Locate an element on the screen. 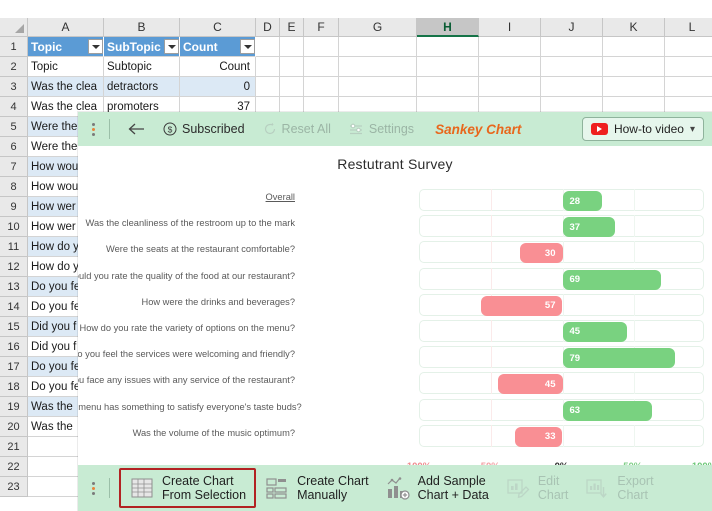 Image resolution: width=712 pixels, height=511 pixels. subscribed-button: $ Subscribed is located at coordinates (204, 129).